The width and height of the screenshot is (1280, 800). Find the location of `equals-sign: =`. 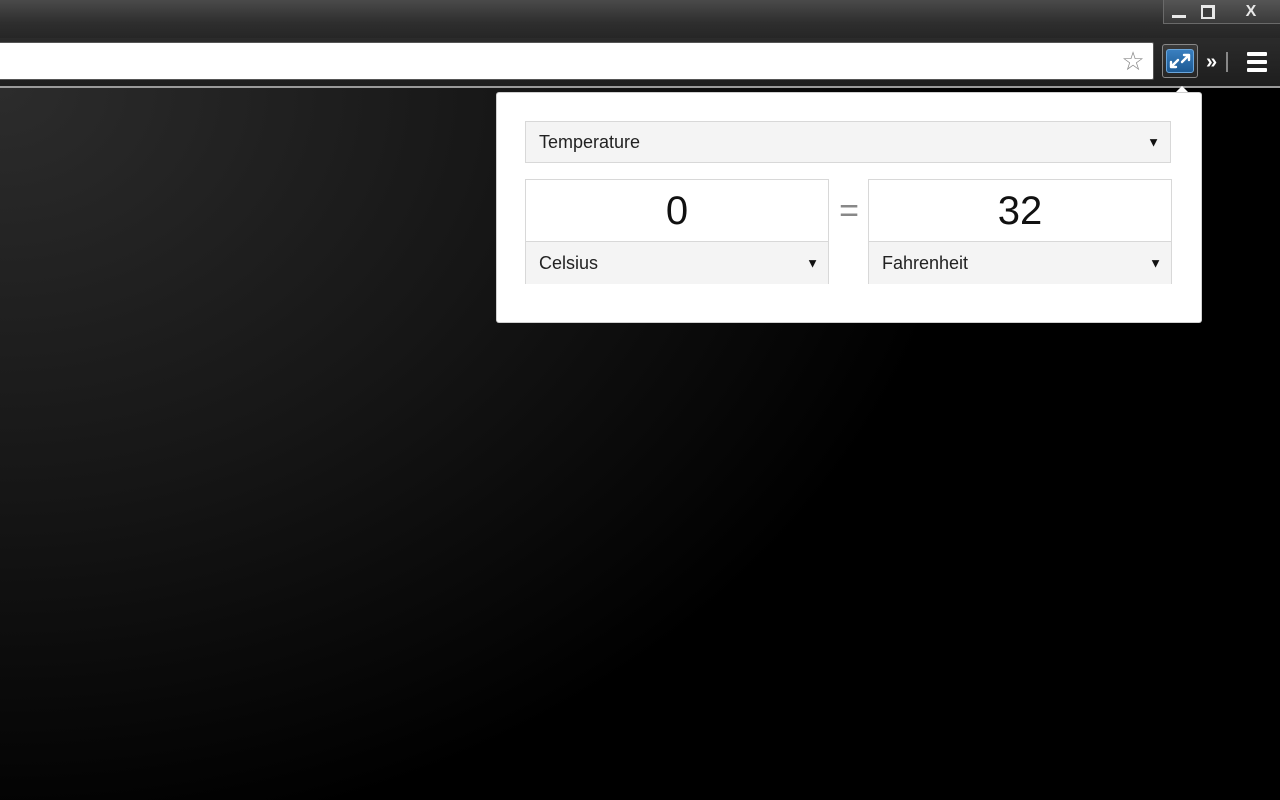

equals-sign: = is located at coordinates (849, 211).